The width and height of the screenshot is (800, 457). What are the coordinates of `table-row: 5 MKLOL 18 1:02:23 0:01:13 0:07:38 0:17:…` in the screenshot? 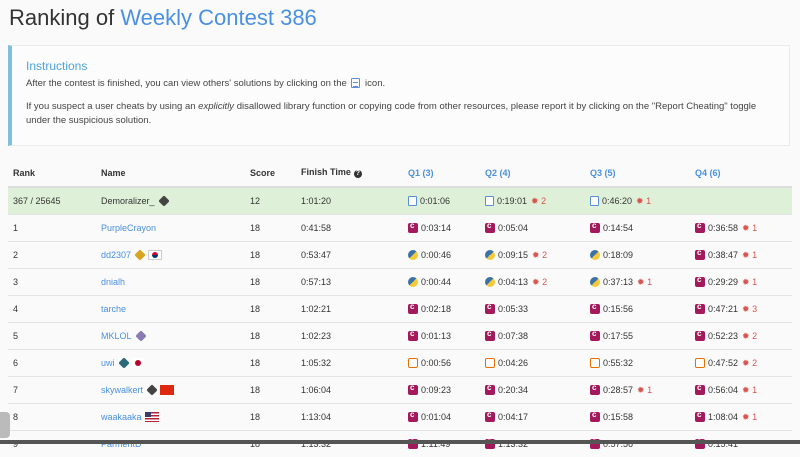 It's located at (400, 336).